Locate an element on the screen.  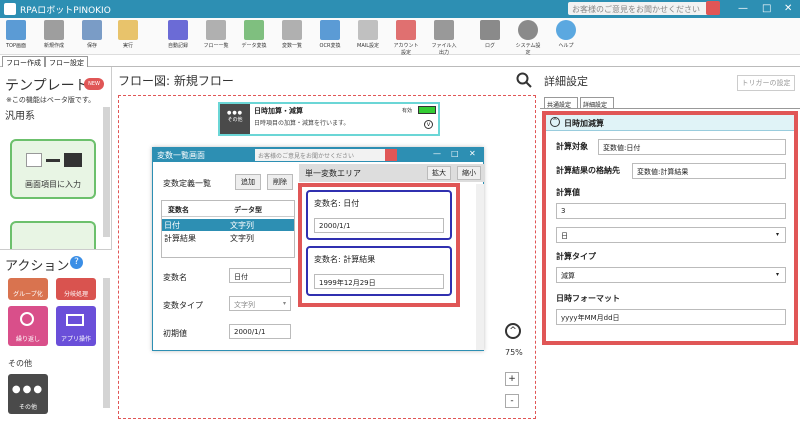
node-toggle is located at coordinates (427, 110).